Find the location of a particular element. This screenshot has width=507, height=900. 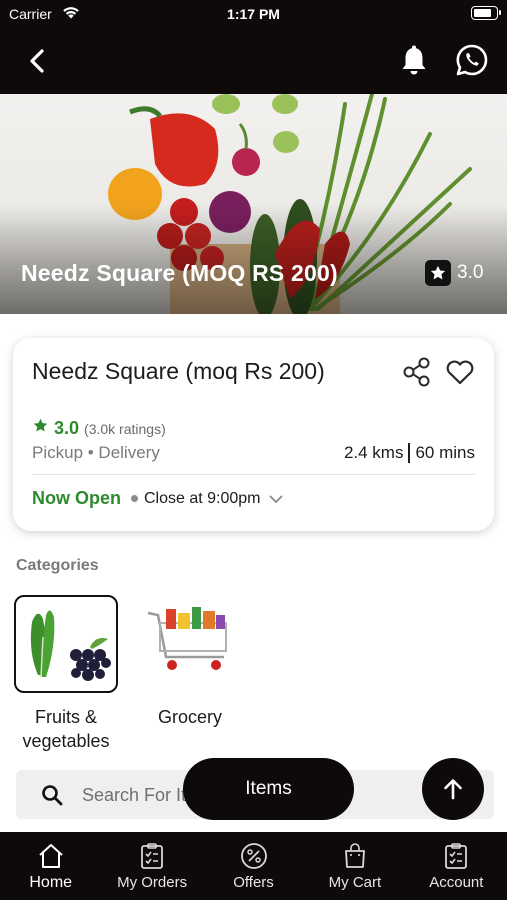

tab-home: Home is located at coordinates (50, 866).